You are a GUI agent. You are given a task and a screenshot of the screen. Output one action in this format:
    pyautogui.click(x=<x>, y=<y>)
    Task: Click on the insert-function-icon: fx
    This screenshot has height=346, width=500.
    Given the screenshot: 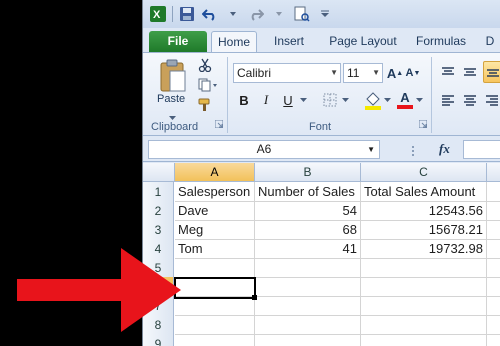 What is the action you would take?
    pyautogui.click(x=444, y=149)
    